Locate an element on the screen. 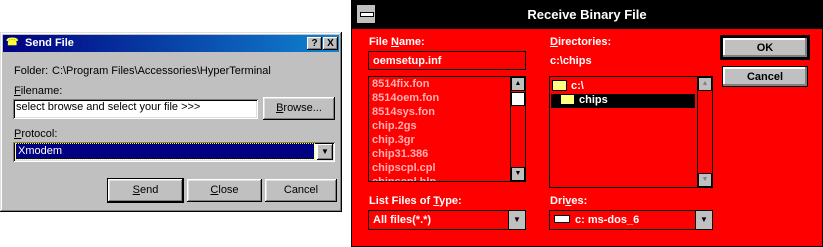 The height and width of the screenshot is (247, 823). file-list-item: 8514oem.fon is located at coordinates (447, 98).